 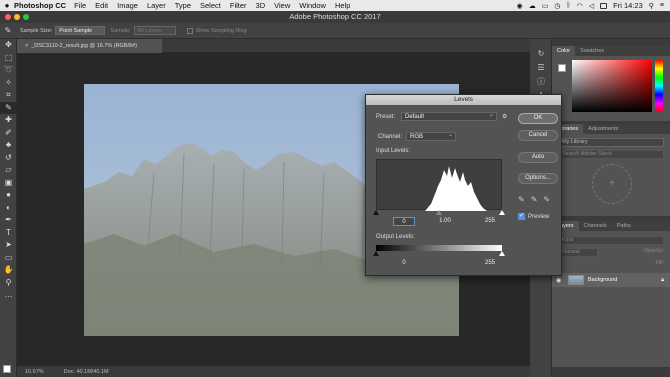 I want to click on output-white-field: 255, so click(x=490, y=263).